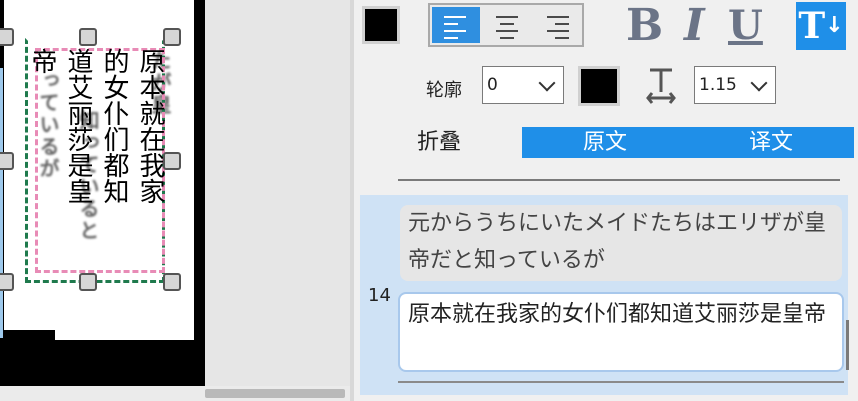 The width and height of the screenshot is (858, 401). I want to click on align-left-button, so click(456, 25).